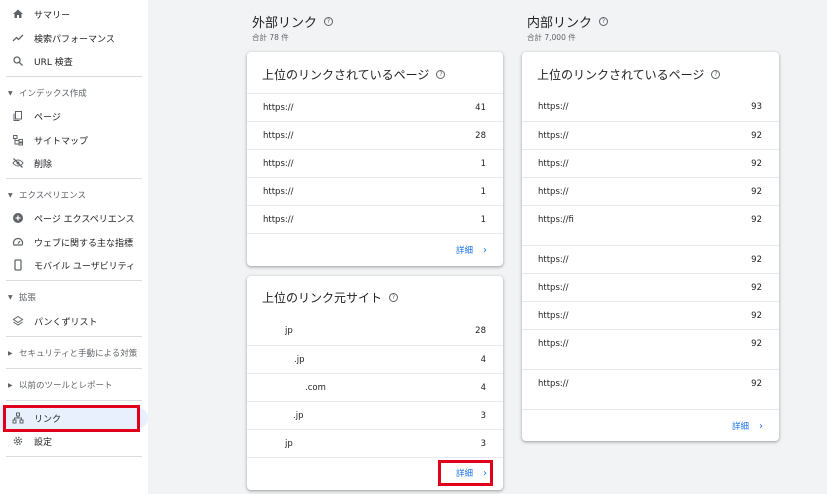 Image resolution: width=827 pixels, height=494 pixels. Describe the element at coordinates (28, 298) in the screenshot. I see `section-label: 拡張` at that location.